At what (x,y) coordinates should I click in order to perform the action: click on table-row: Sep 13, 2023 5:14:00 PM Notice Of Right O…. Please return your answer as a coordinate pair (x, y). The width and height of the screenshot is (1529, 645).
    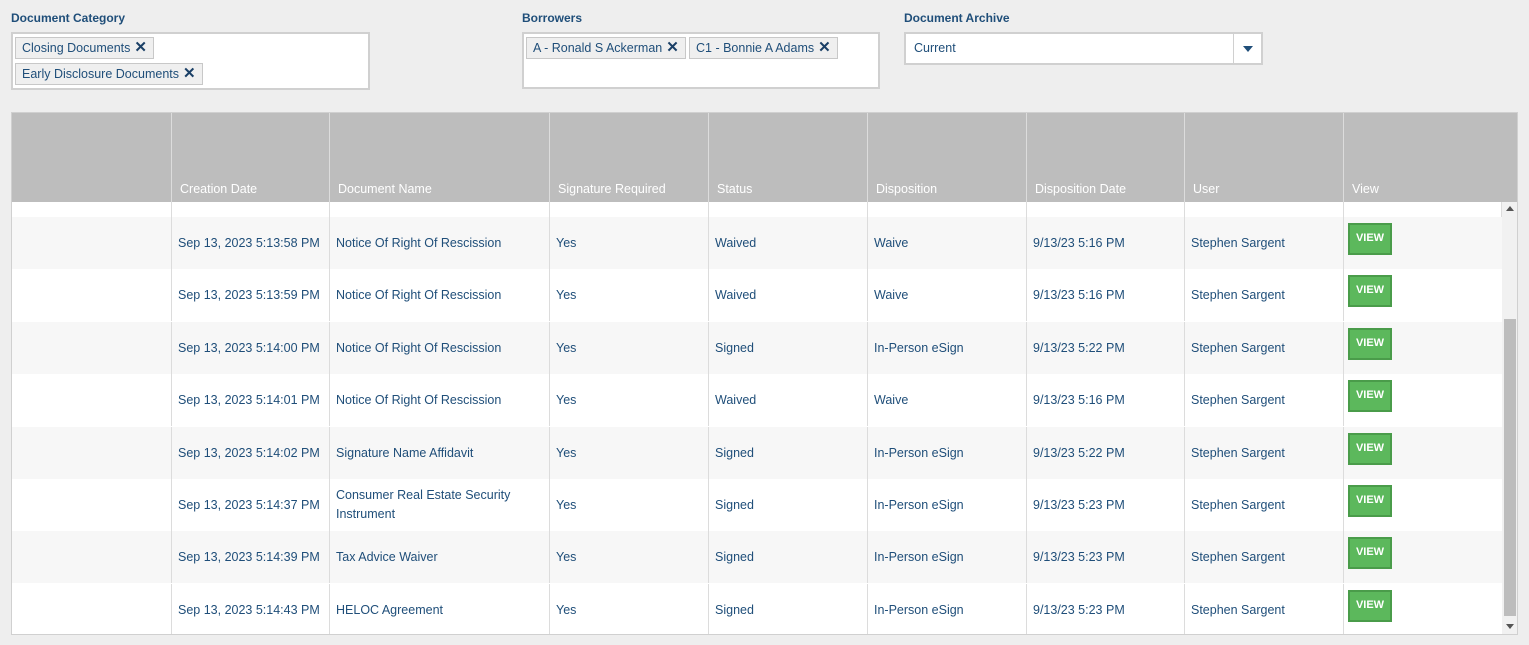
    Looking at the image, I should click on (757, 348).